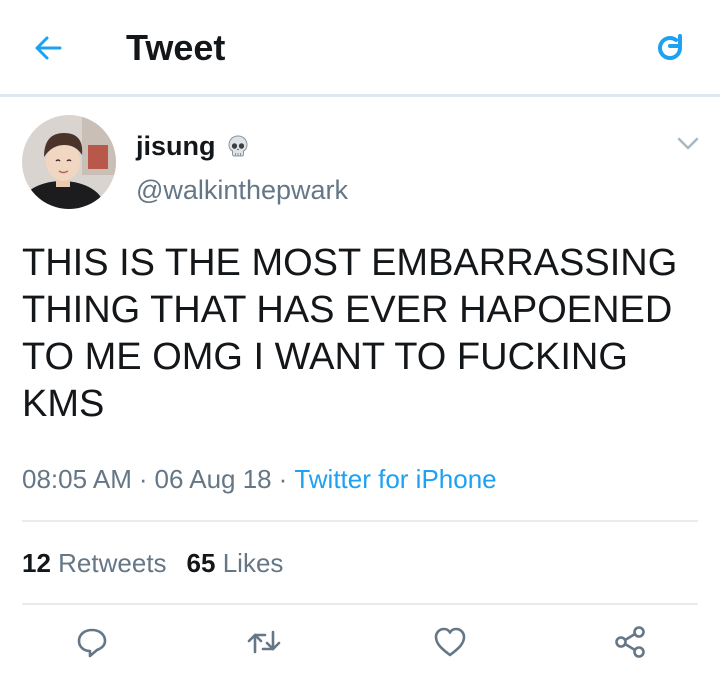 The width and height of the screenshot is (720, 676). Describe the element at coordinates (242, 190) in the screenshot. I see `username: @walkinthepwark` at that location.